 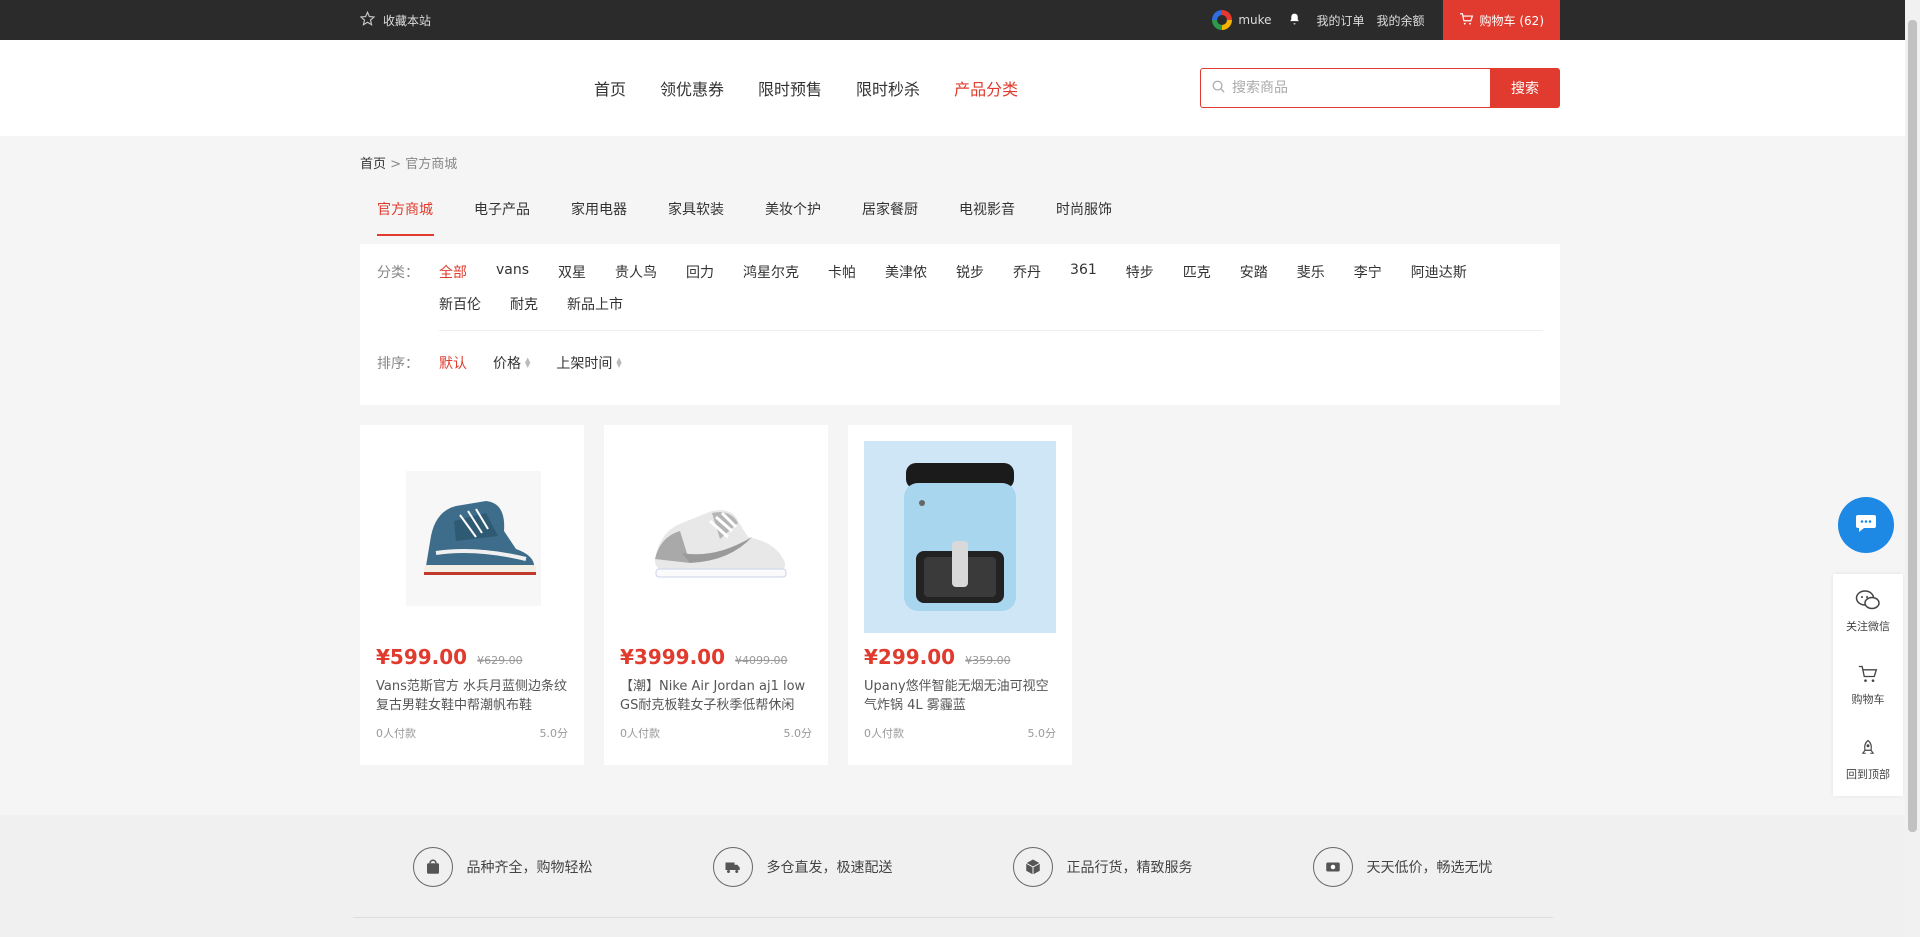 I want to click on filter-label: 分类：, so click(x=398, y=273).